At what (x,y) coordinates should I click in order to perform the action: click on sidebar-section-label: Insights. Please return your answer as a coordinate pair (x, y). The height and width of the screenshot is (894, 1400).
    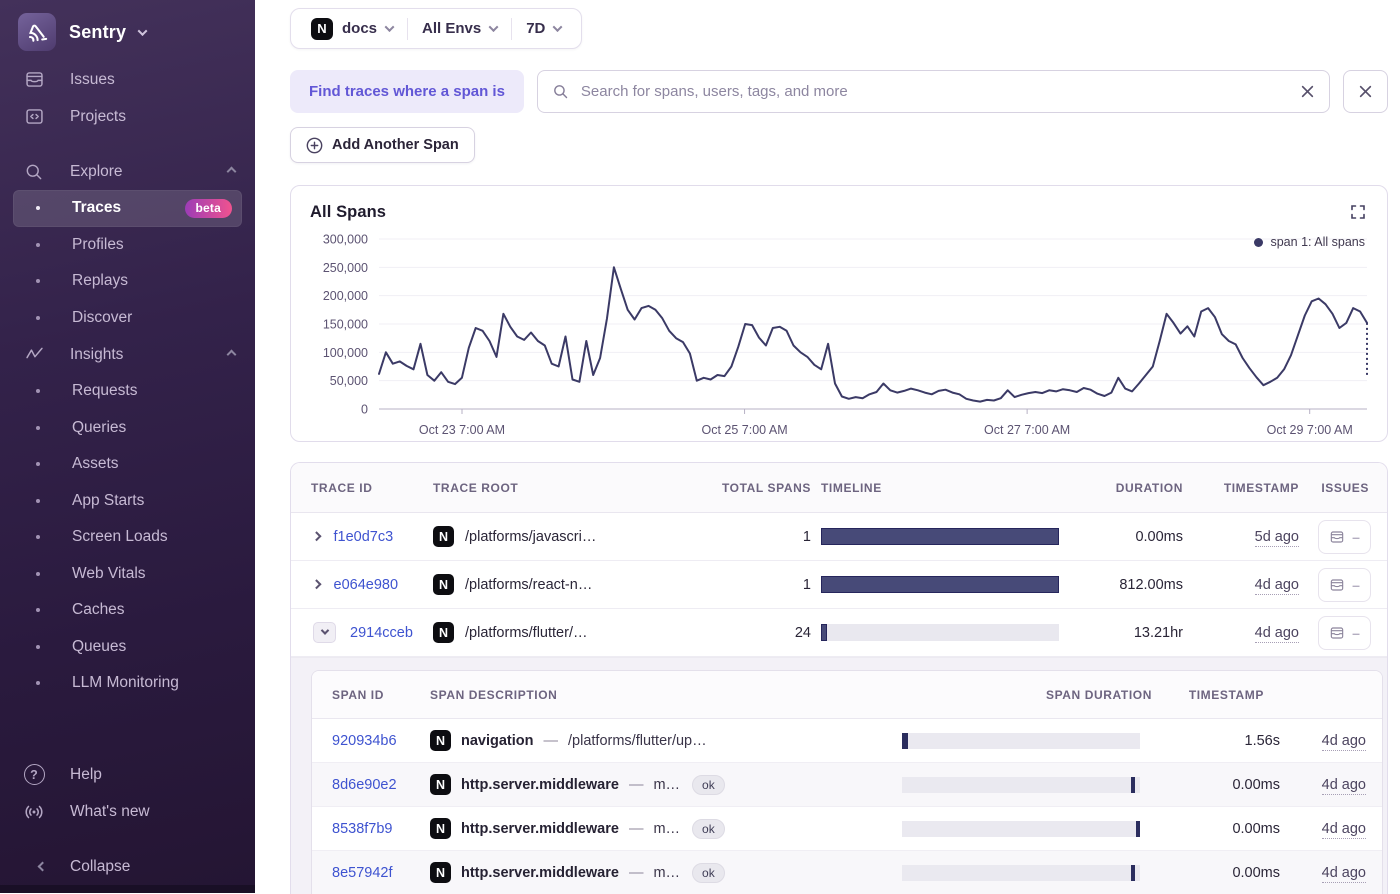
    Looking at the image, I should click on (97, 354).